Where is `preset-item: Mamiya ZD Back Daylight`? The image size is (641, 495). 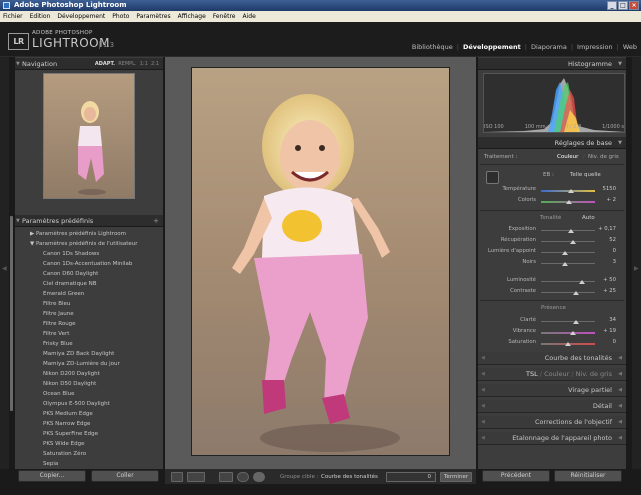 preset-item: Mamiya ZD Back Daylight is located at coordinates (78, 354).